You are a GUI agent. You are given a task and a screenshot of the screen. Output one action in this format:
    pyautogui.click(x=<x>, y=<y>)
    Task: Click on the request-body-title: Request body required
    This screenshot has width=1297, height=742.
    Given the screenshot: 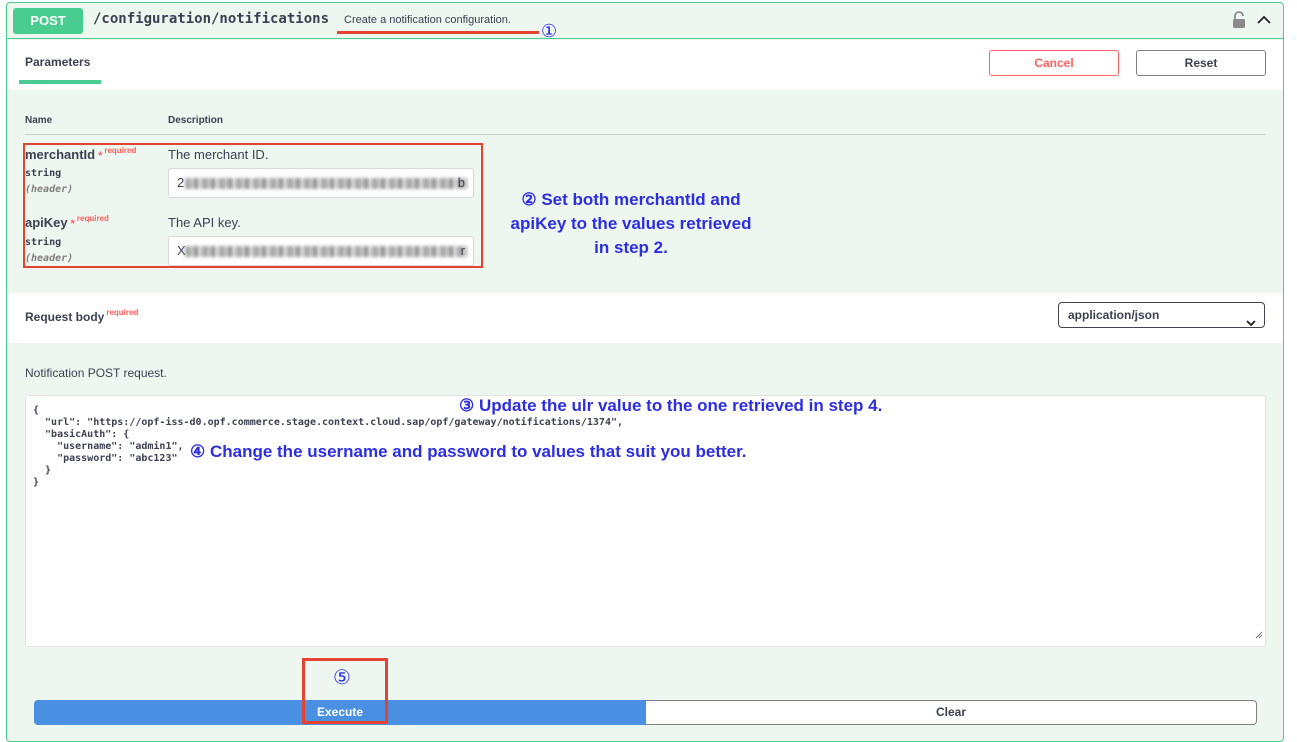 What is the action you would take?
    pyautogui.click(x=82, y=316)
    